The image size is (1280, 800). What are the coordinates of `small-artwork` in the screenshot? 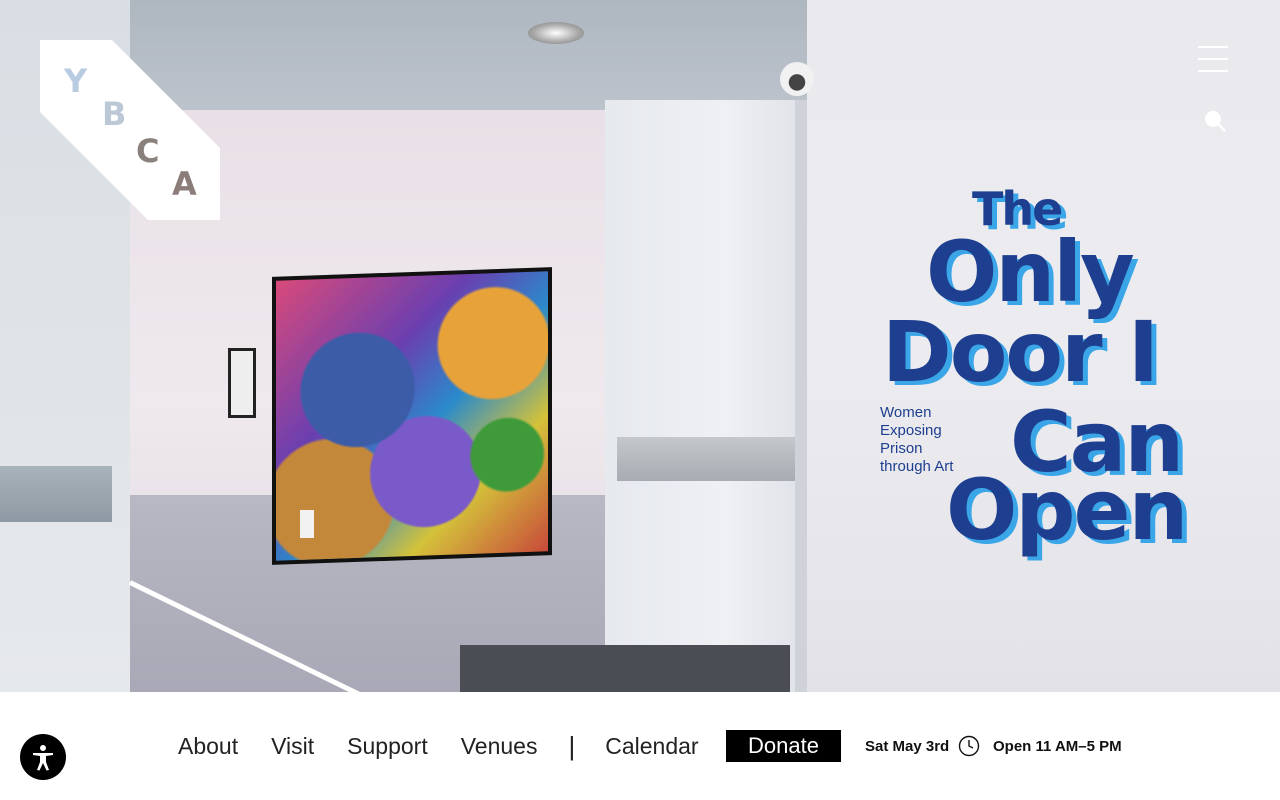 It's located at (242, 383).